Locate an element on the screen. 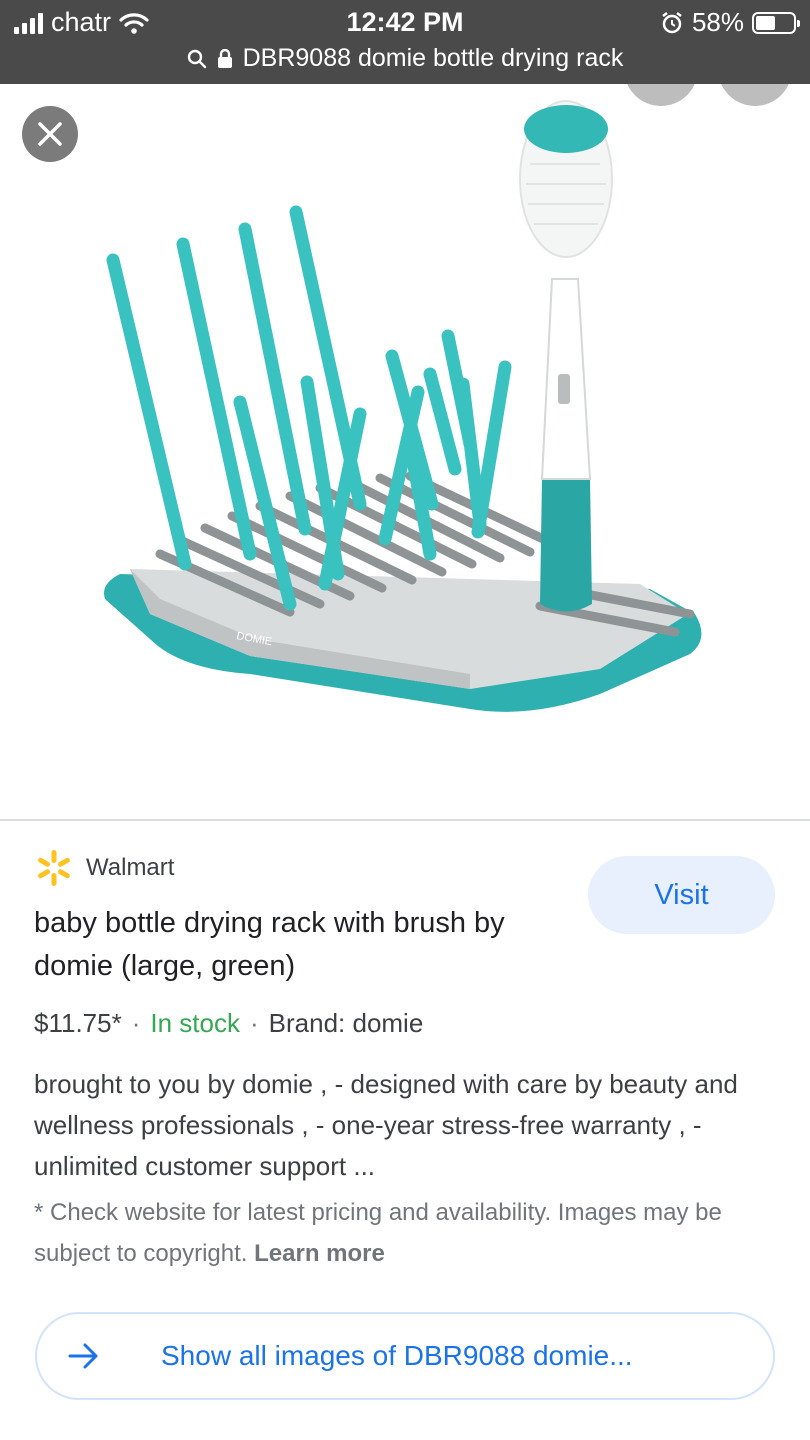 The width and height of the screenshot is (810, 1440). battery-fill is located at coordinates (766, 22).